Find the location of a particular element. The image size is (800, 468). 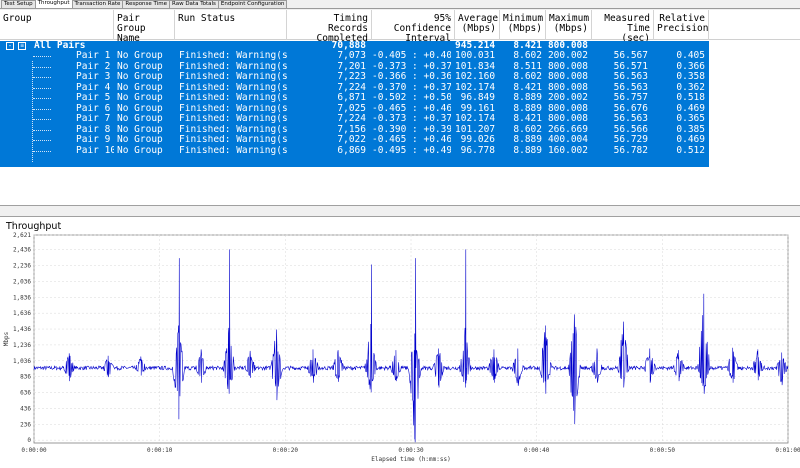

grid-blank-area is located at coordinates (754, 104).